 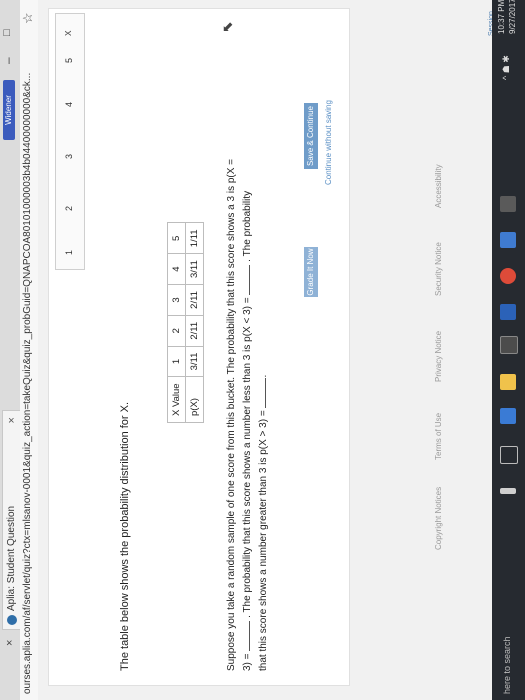 I want to click on security-link: Security Notice, so click(x=438, y=269).